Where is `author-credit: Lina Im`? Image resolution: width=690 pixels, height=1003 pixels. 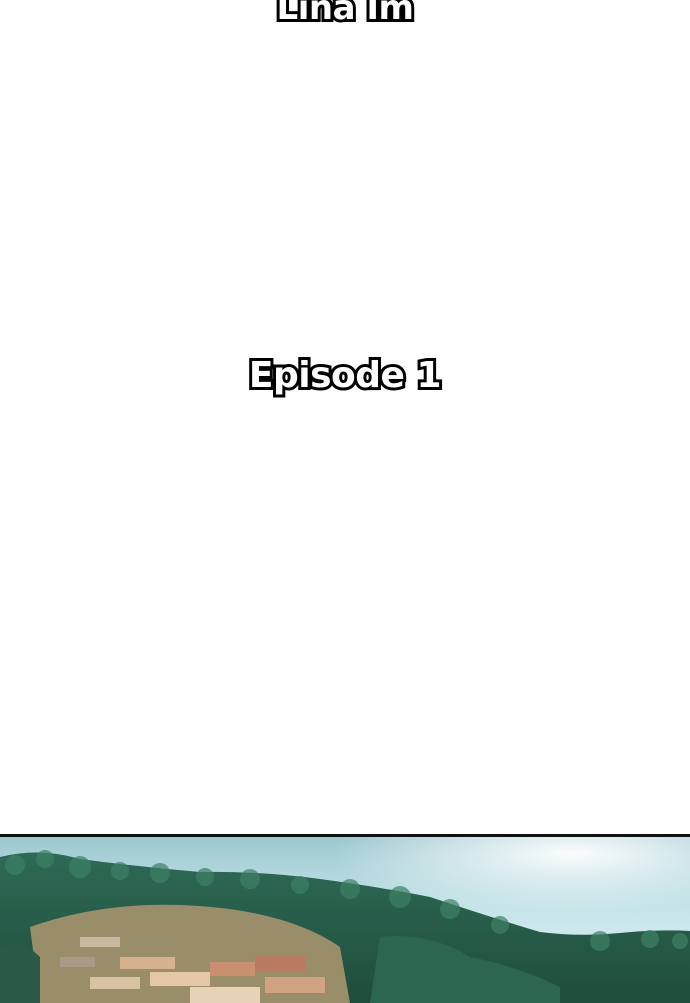 author-credit: Lina Im is located at coordinates (345, 15).